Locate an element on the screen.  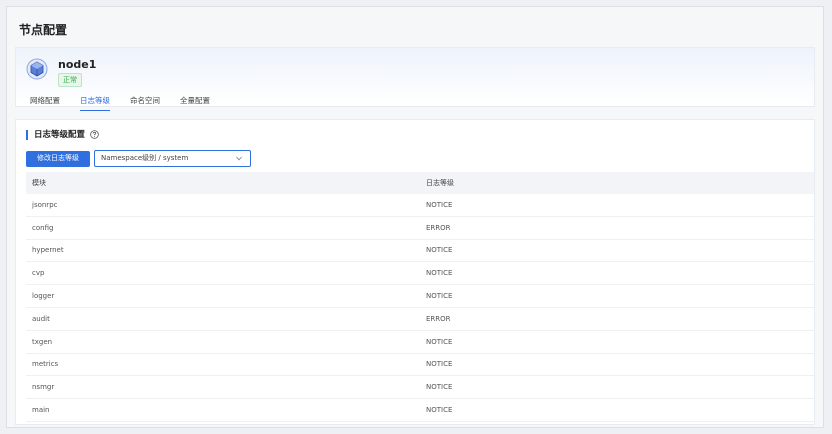
column-header-log-level: 日志等级 is located at coordinates (440, 183).